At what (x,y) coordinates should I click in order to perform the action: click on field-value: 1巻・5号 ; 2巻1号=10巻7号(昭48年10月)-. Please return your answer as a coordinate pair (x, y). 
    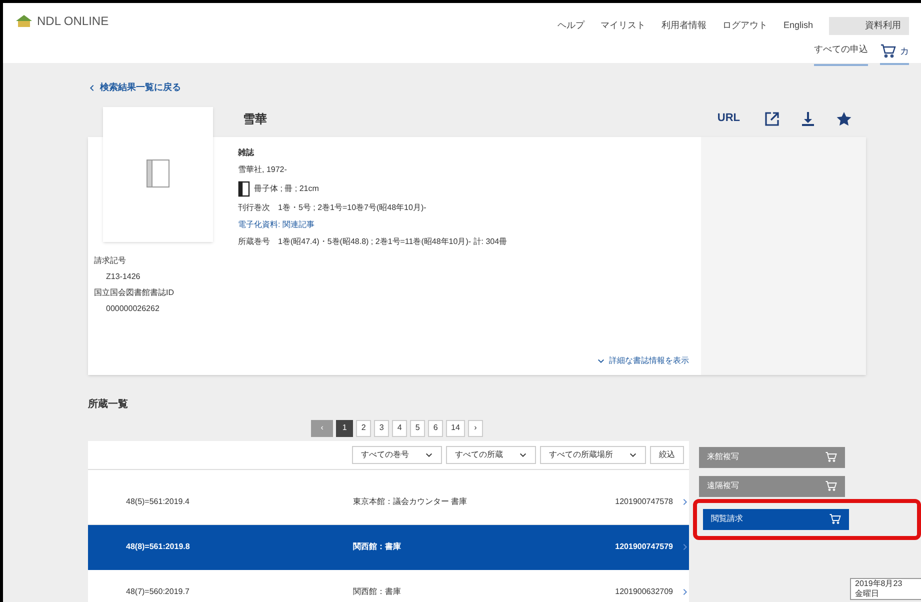
    Looking at the image, I should click on (353, 208).